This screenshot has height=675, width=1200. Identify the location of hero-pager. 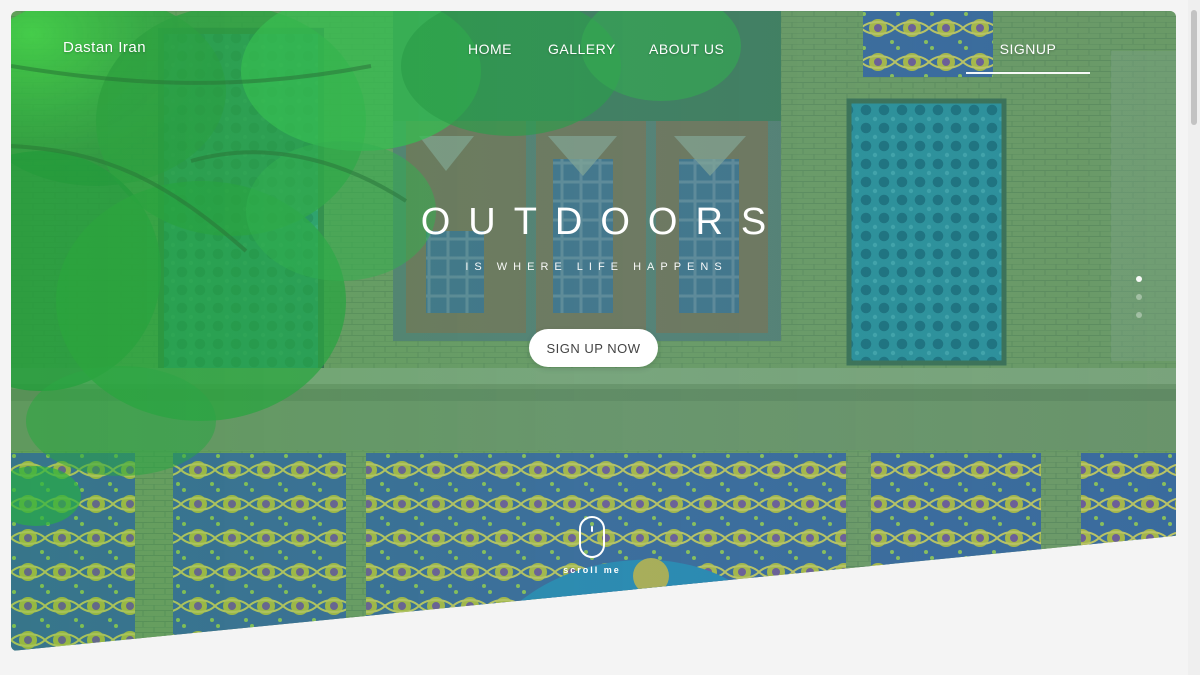
(1139, 303).